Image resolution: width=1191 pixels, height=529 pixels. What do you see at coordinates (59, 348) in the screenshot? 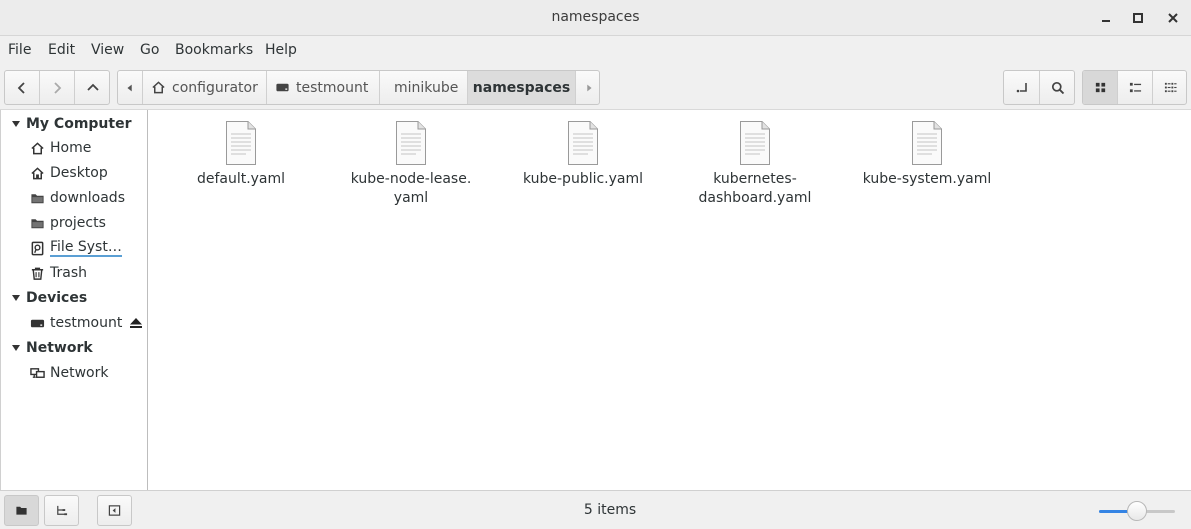
I see `sidebar-section-title: Network` at bounding box center [59, 348].